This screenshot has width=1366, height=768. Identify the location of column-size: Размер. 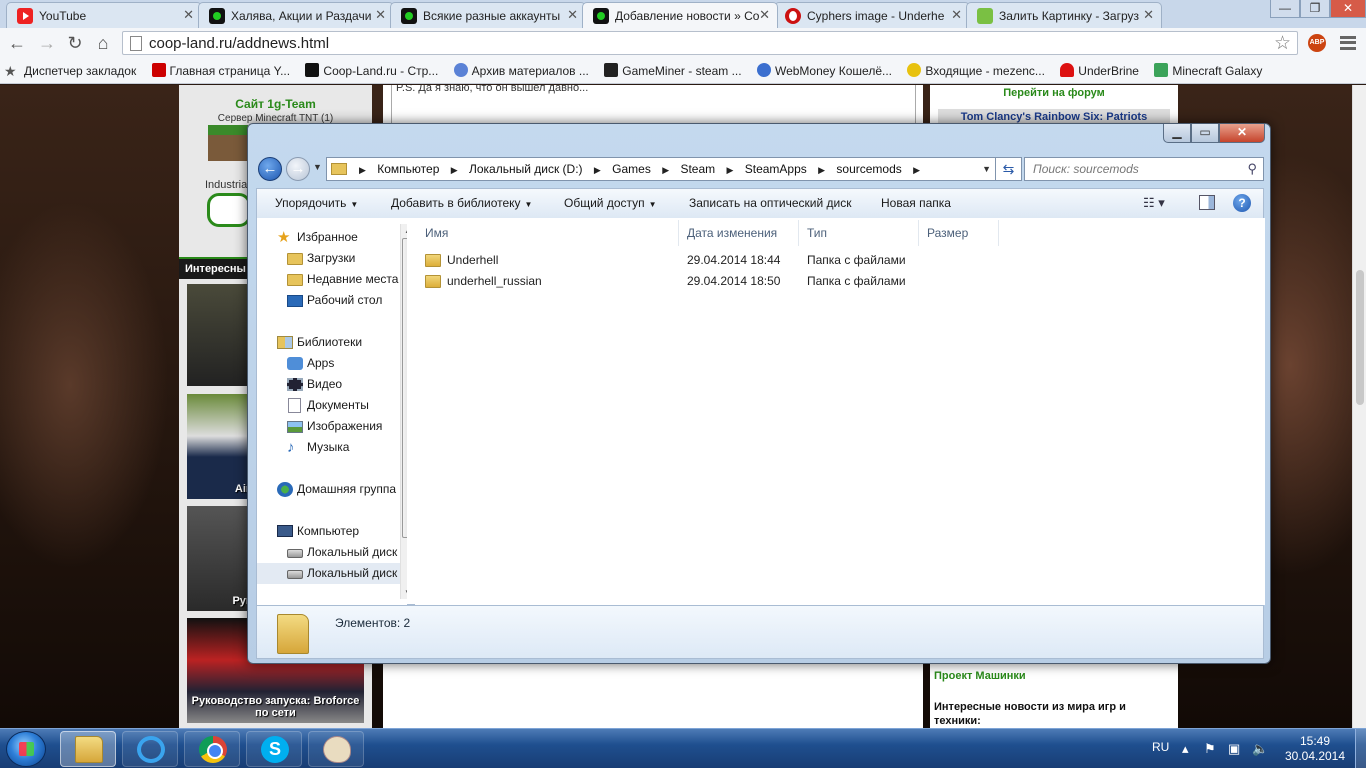
(959, 233).